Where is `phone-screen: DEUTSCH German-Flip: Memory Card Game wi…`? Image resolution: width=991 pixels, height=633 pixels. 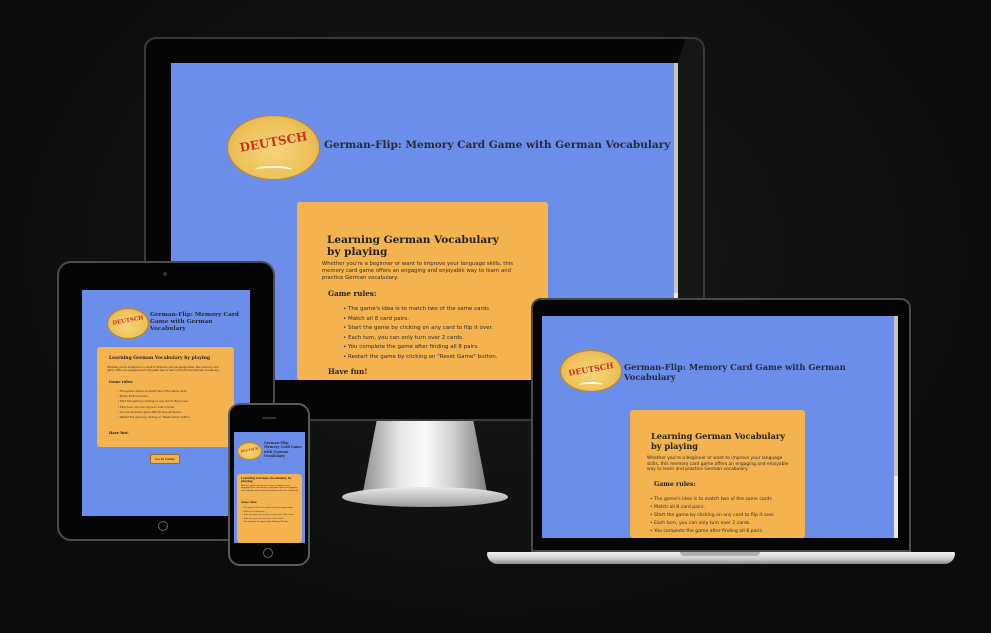
phone-screen: DEUTSCH German-Flip: Memory Card Game wi… is located at coordinates (269, 487).